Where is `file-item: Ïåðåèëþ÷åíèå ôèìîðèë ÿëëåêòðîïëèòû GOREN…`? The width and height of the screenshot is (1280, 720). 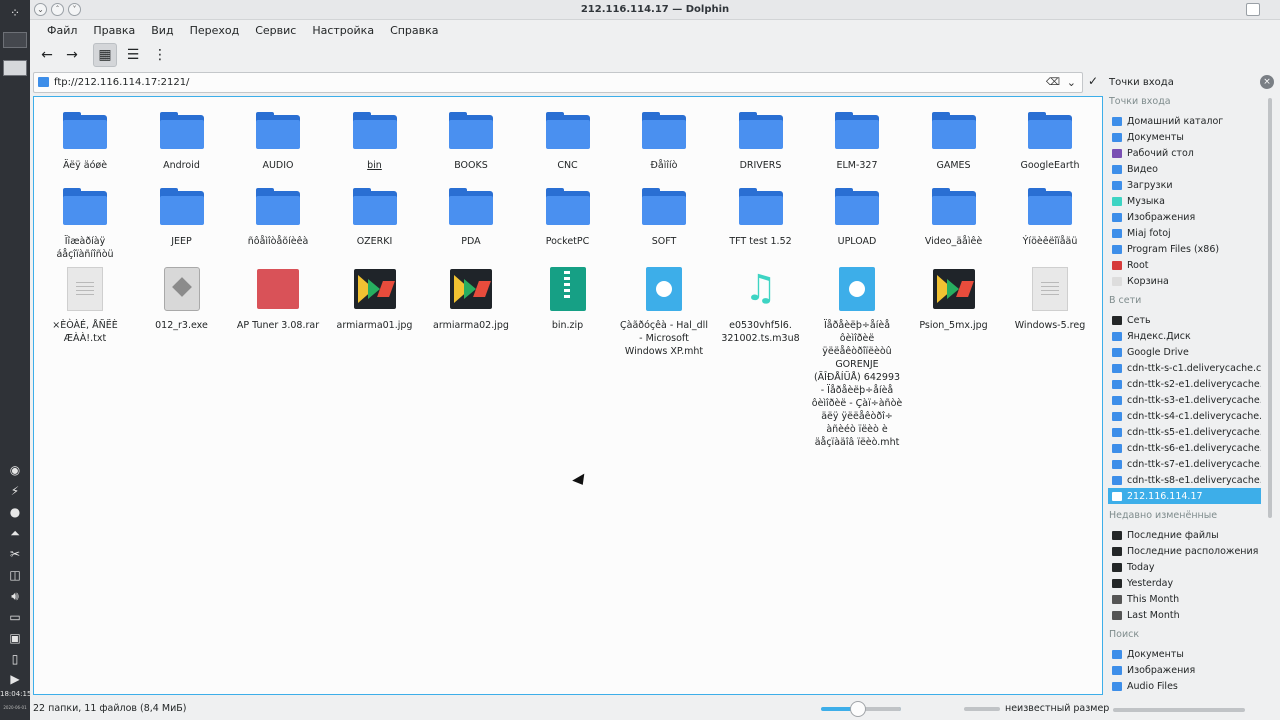 file-item: Ïåðåèëþ÷åíèå ôèìîðèë ÿëëåêòðîïëèòû GOREN… is located at coordinates (857, 358).